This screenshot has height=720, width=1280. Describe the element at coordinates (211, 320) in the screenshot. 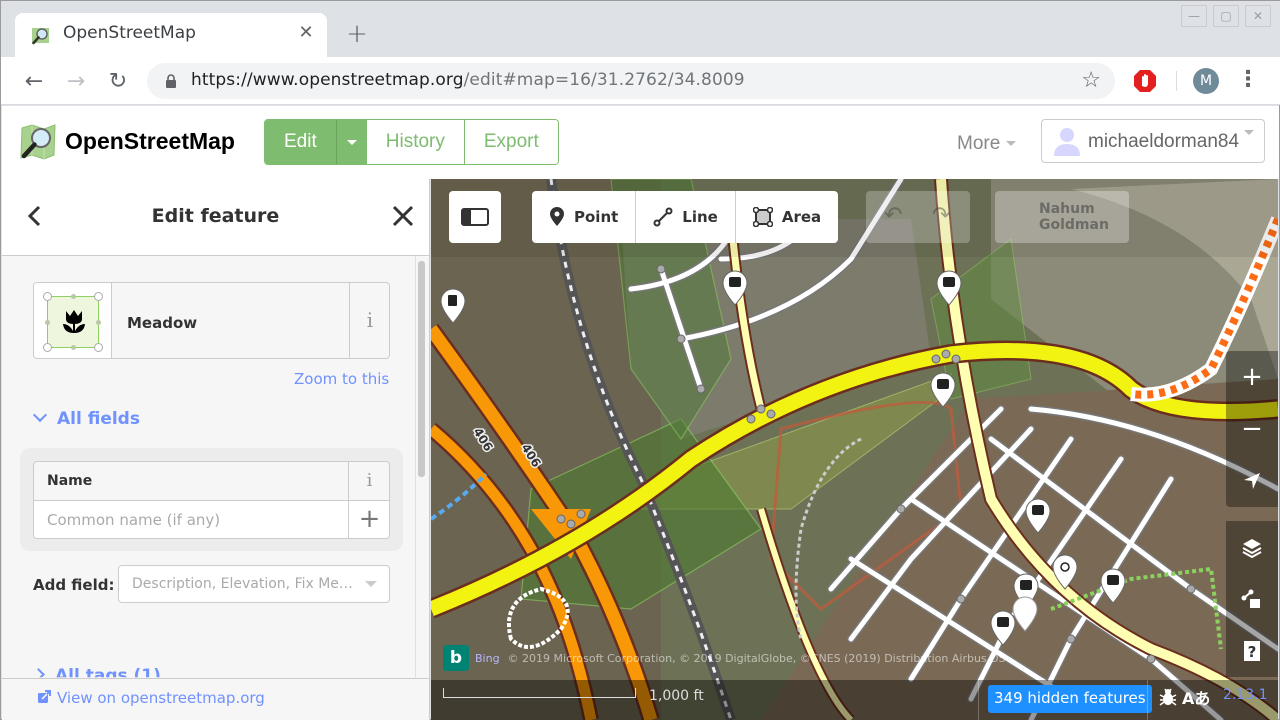

I see `preset-list-item: Meadow i` at that location.